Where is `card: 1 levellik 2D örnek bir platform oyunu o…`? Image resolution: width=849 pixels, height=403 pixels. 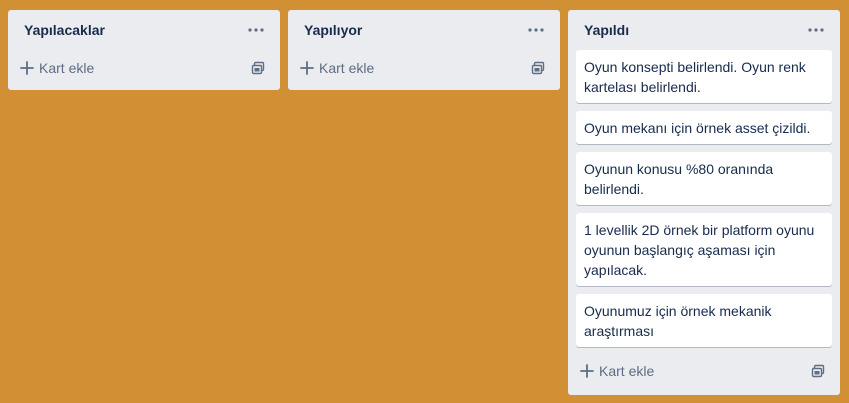 card: 1 levellik 2D örnek bir platform oyunu o… is located at coordinates (704, 249).